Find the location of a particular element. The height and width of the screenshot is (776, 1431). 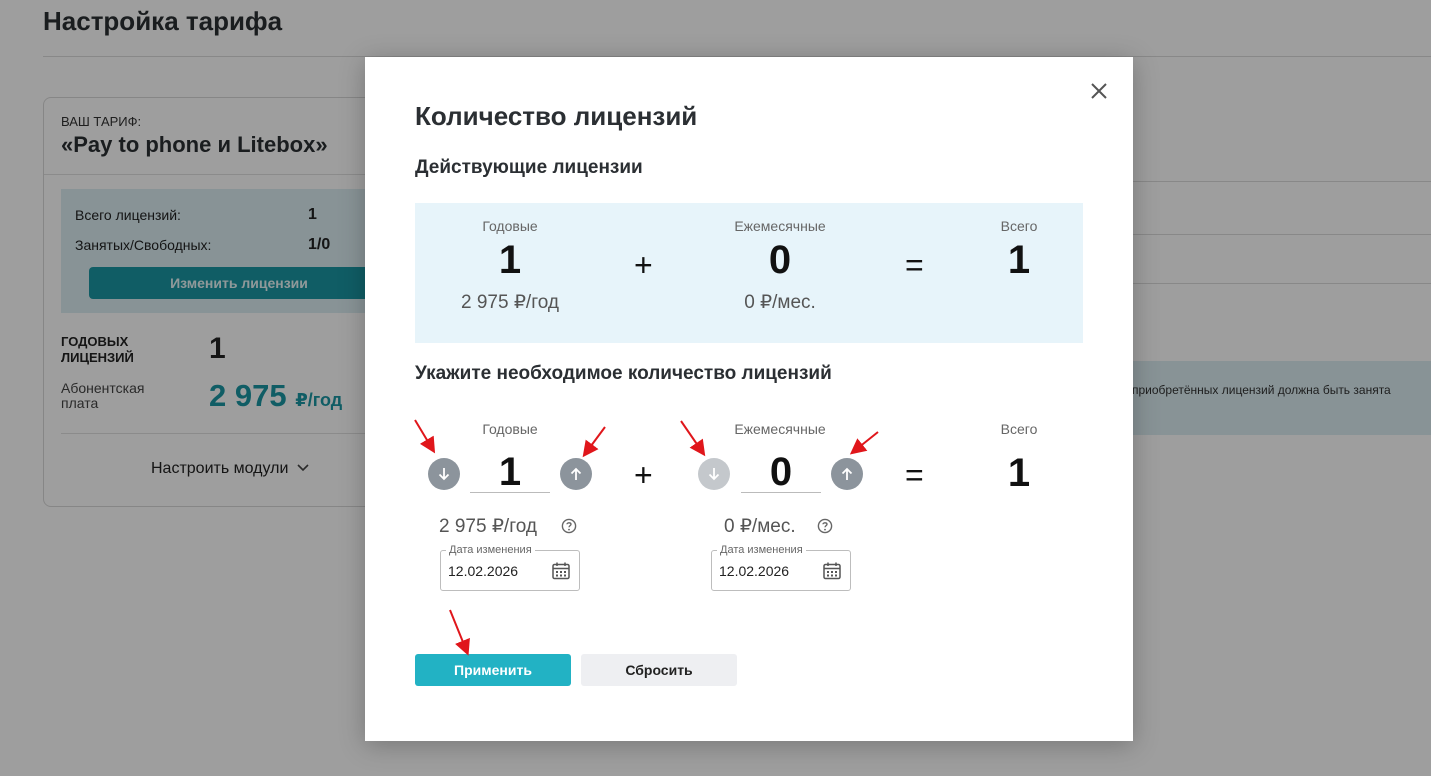

needed-licenses-title: Укажите необходимое количество лицензий is located at coordinates (623, 373).